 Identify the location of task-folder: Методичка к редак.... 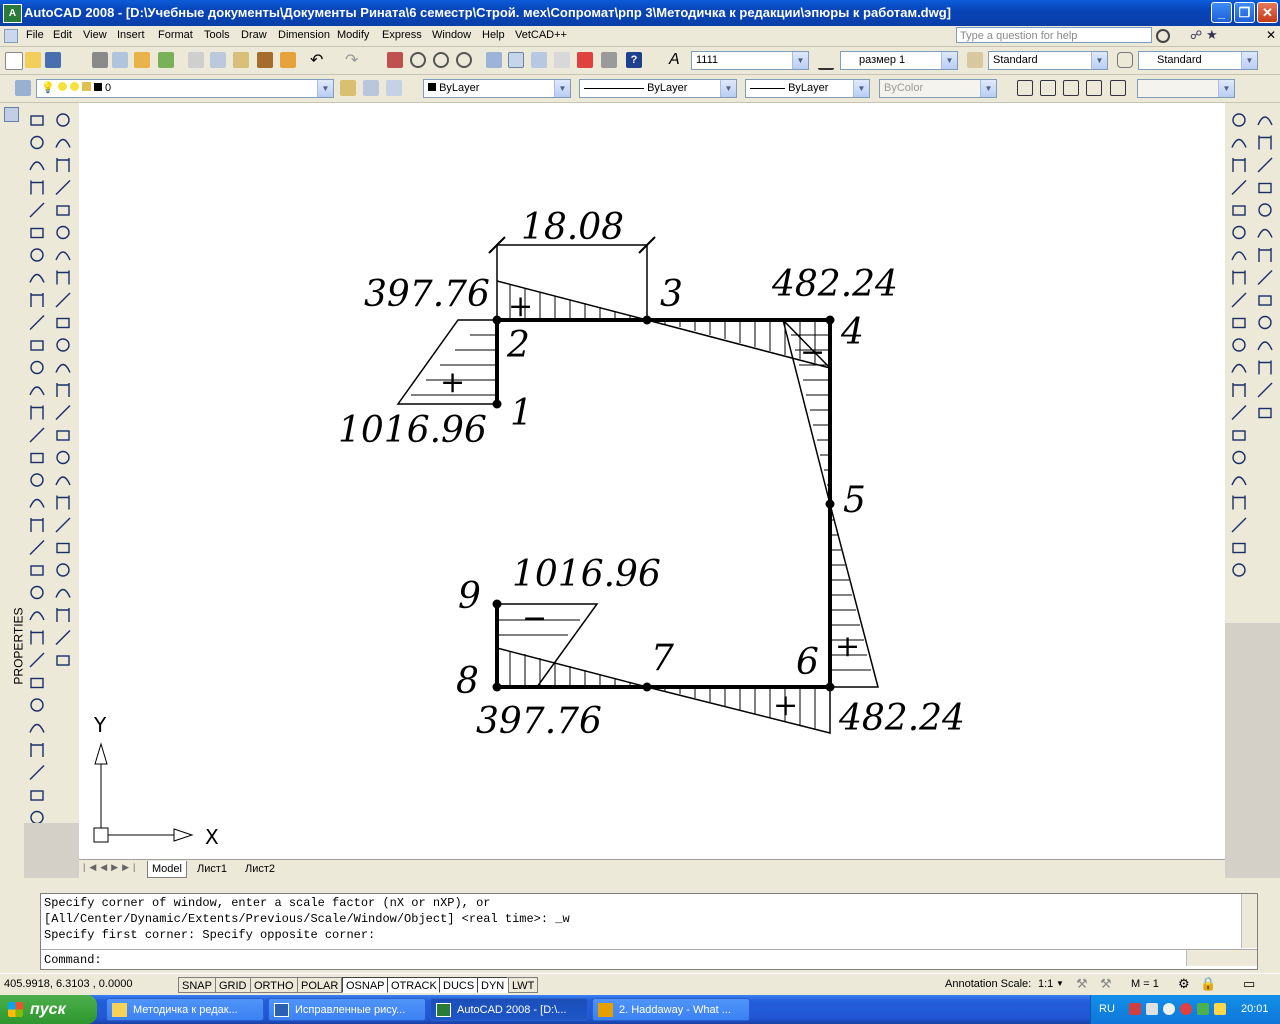
(185, 1009).